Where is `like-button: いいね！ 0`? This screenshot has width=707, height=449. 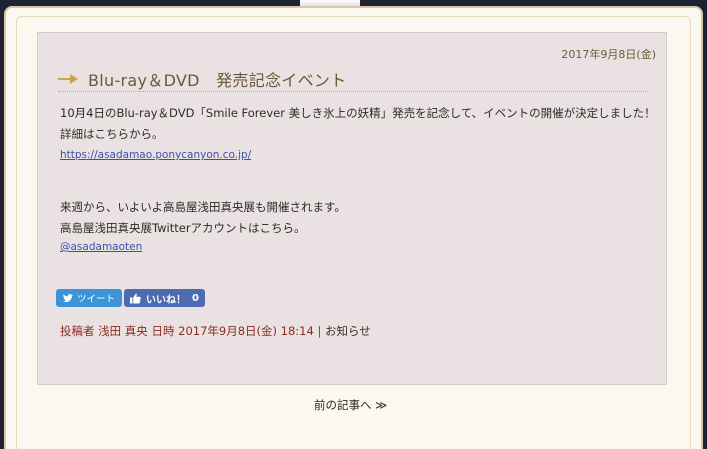
like-button: いいね！ 0 is located at coordinates (164, 298).